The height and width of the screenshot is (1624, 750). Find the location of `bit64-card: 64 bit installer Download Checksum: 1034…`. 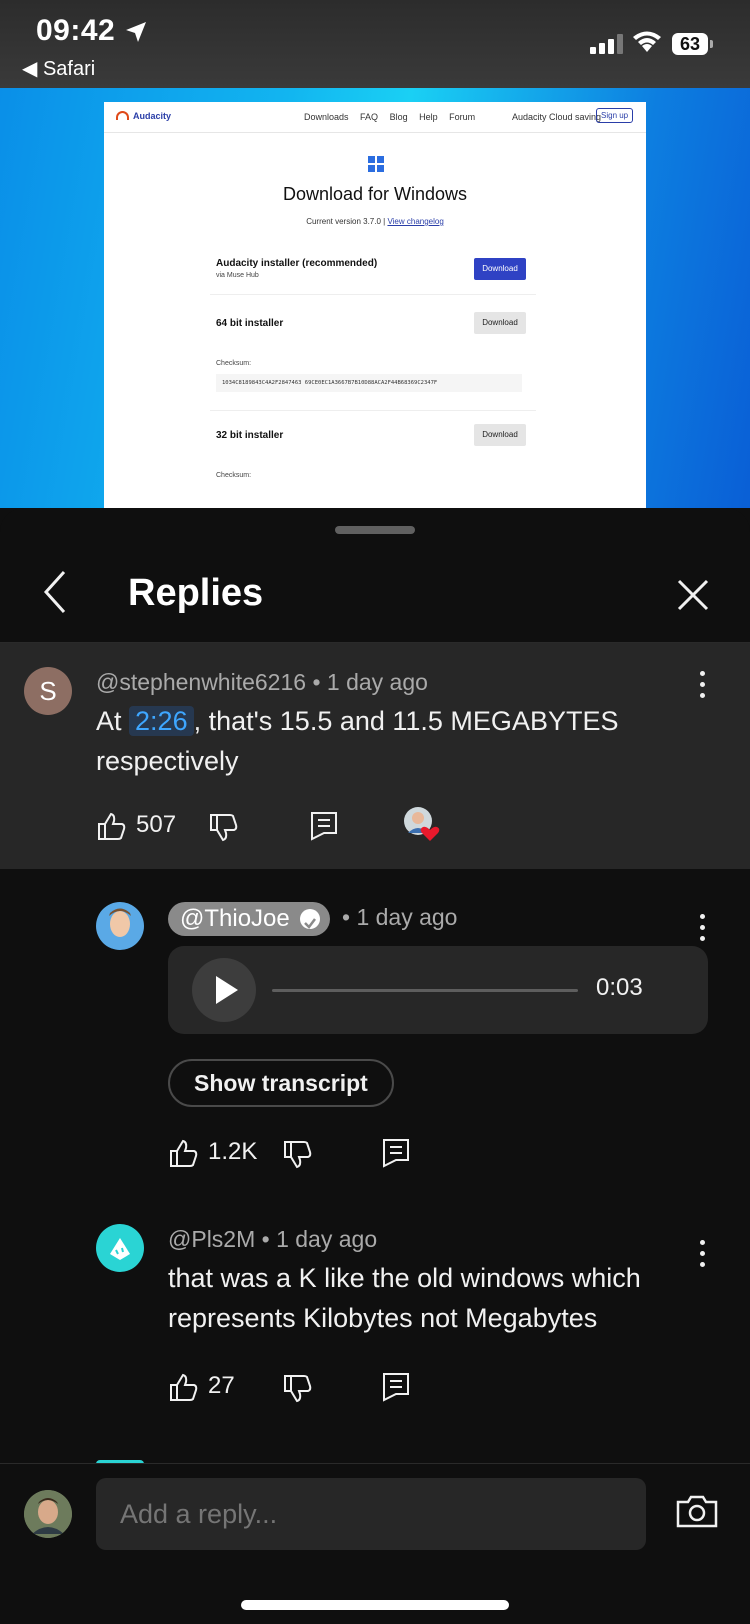

bit64-card: 64 bit installer Download Checksum: 1034… is located at coordinates (373, 356).